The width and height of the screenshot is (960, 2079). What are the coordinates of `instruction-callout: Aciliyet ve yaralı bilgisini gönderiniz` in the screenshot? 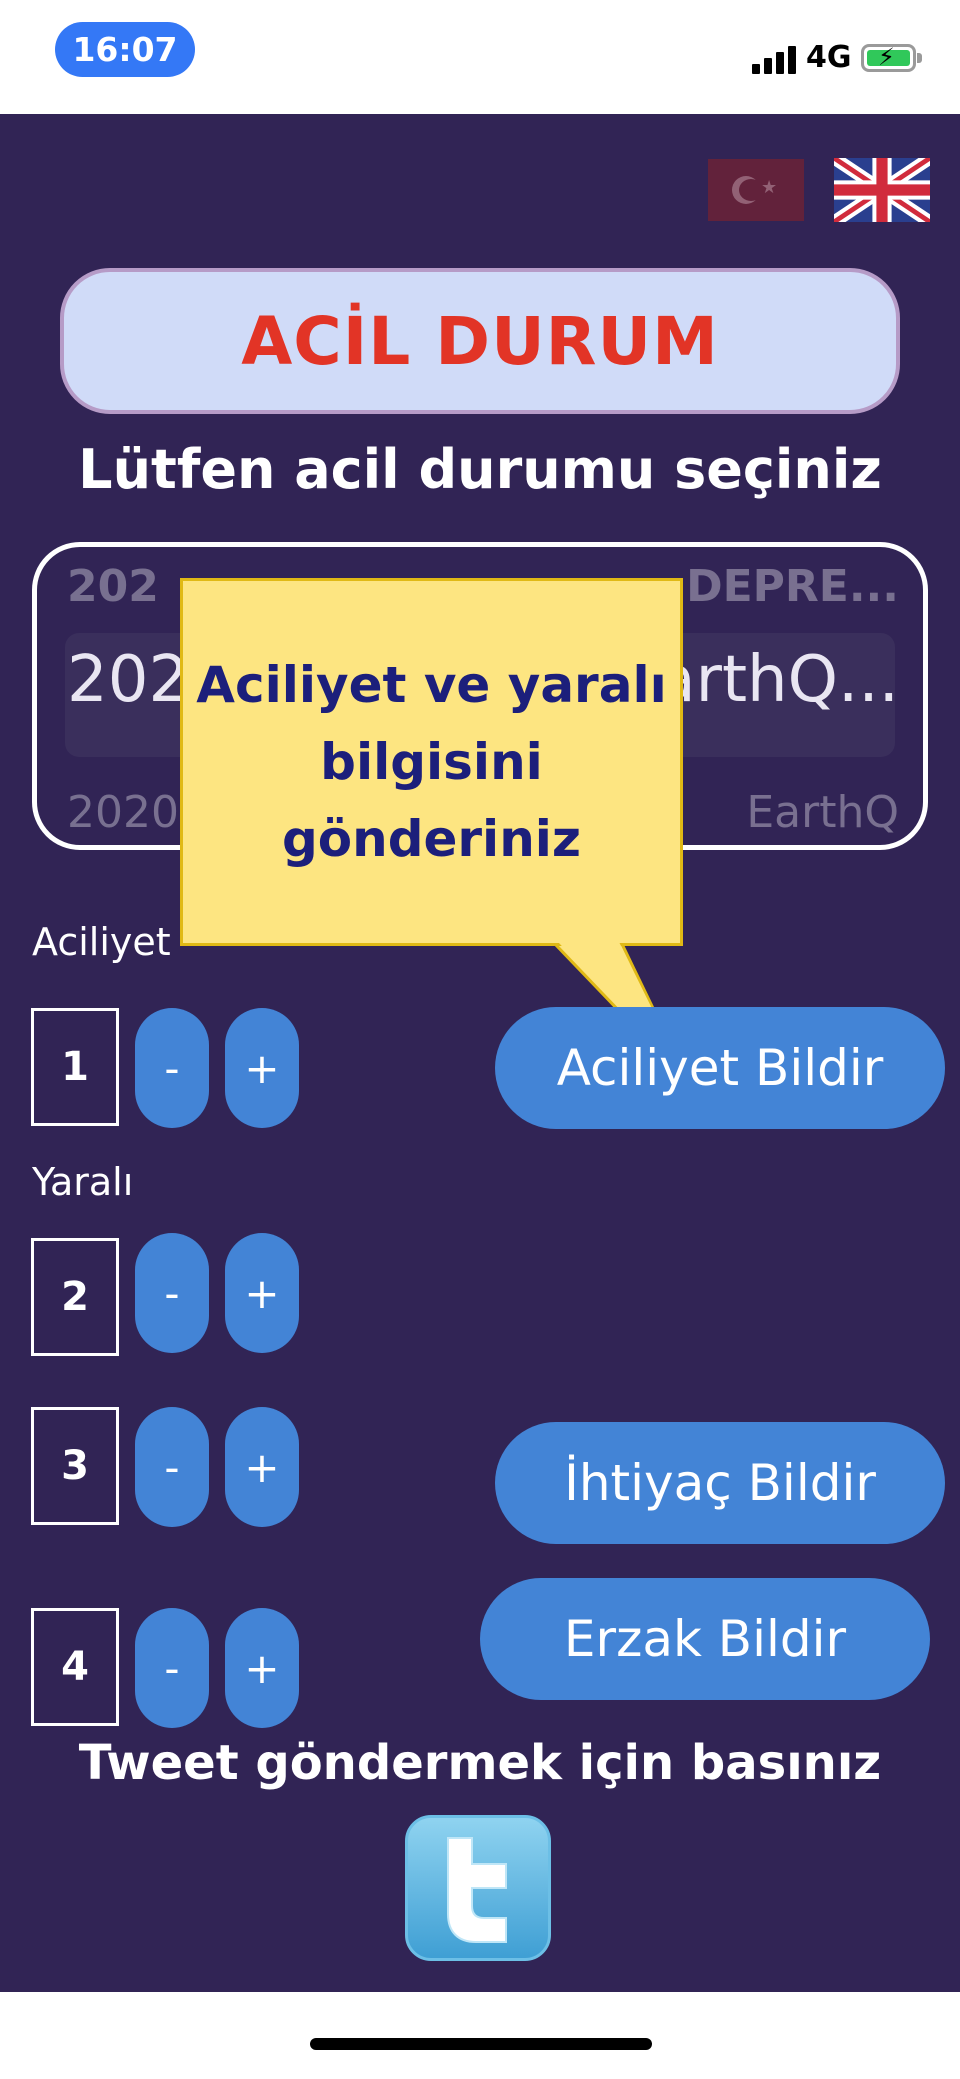 It's located at (431, 762).